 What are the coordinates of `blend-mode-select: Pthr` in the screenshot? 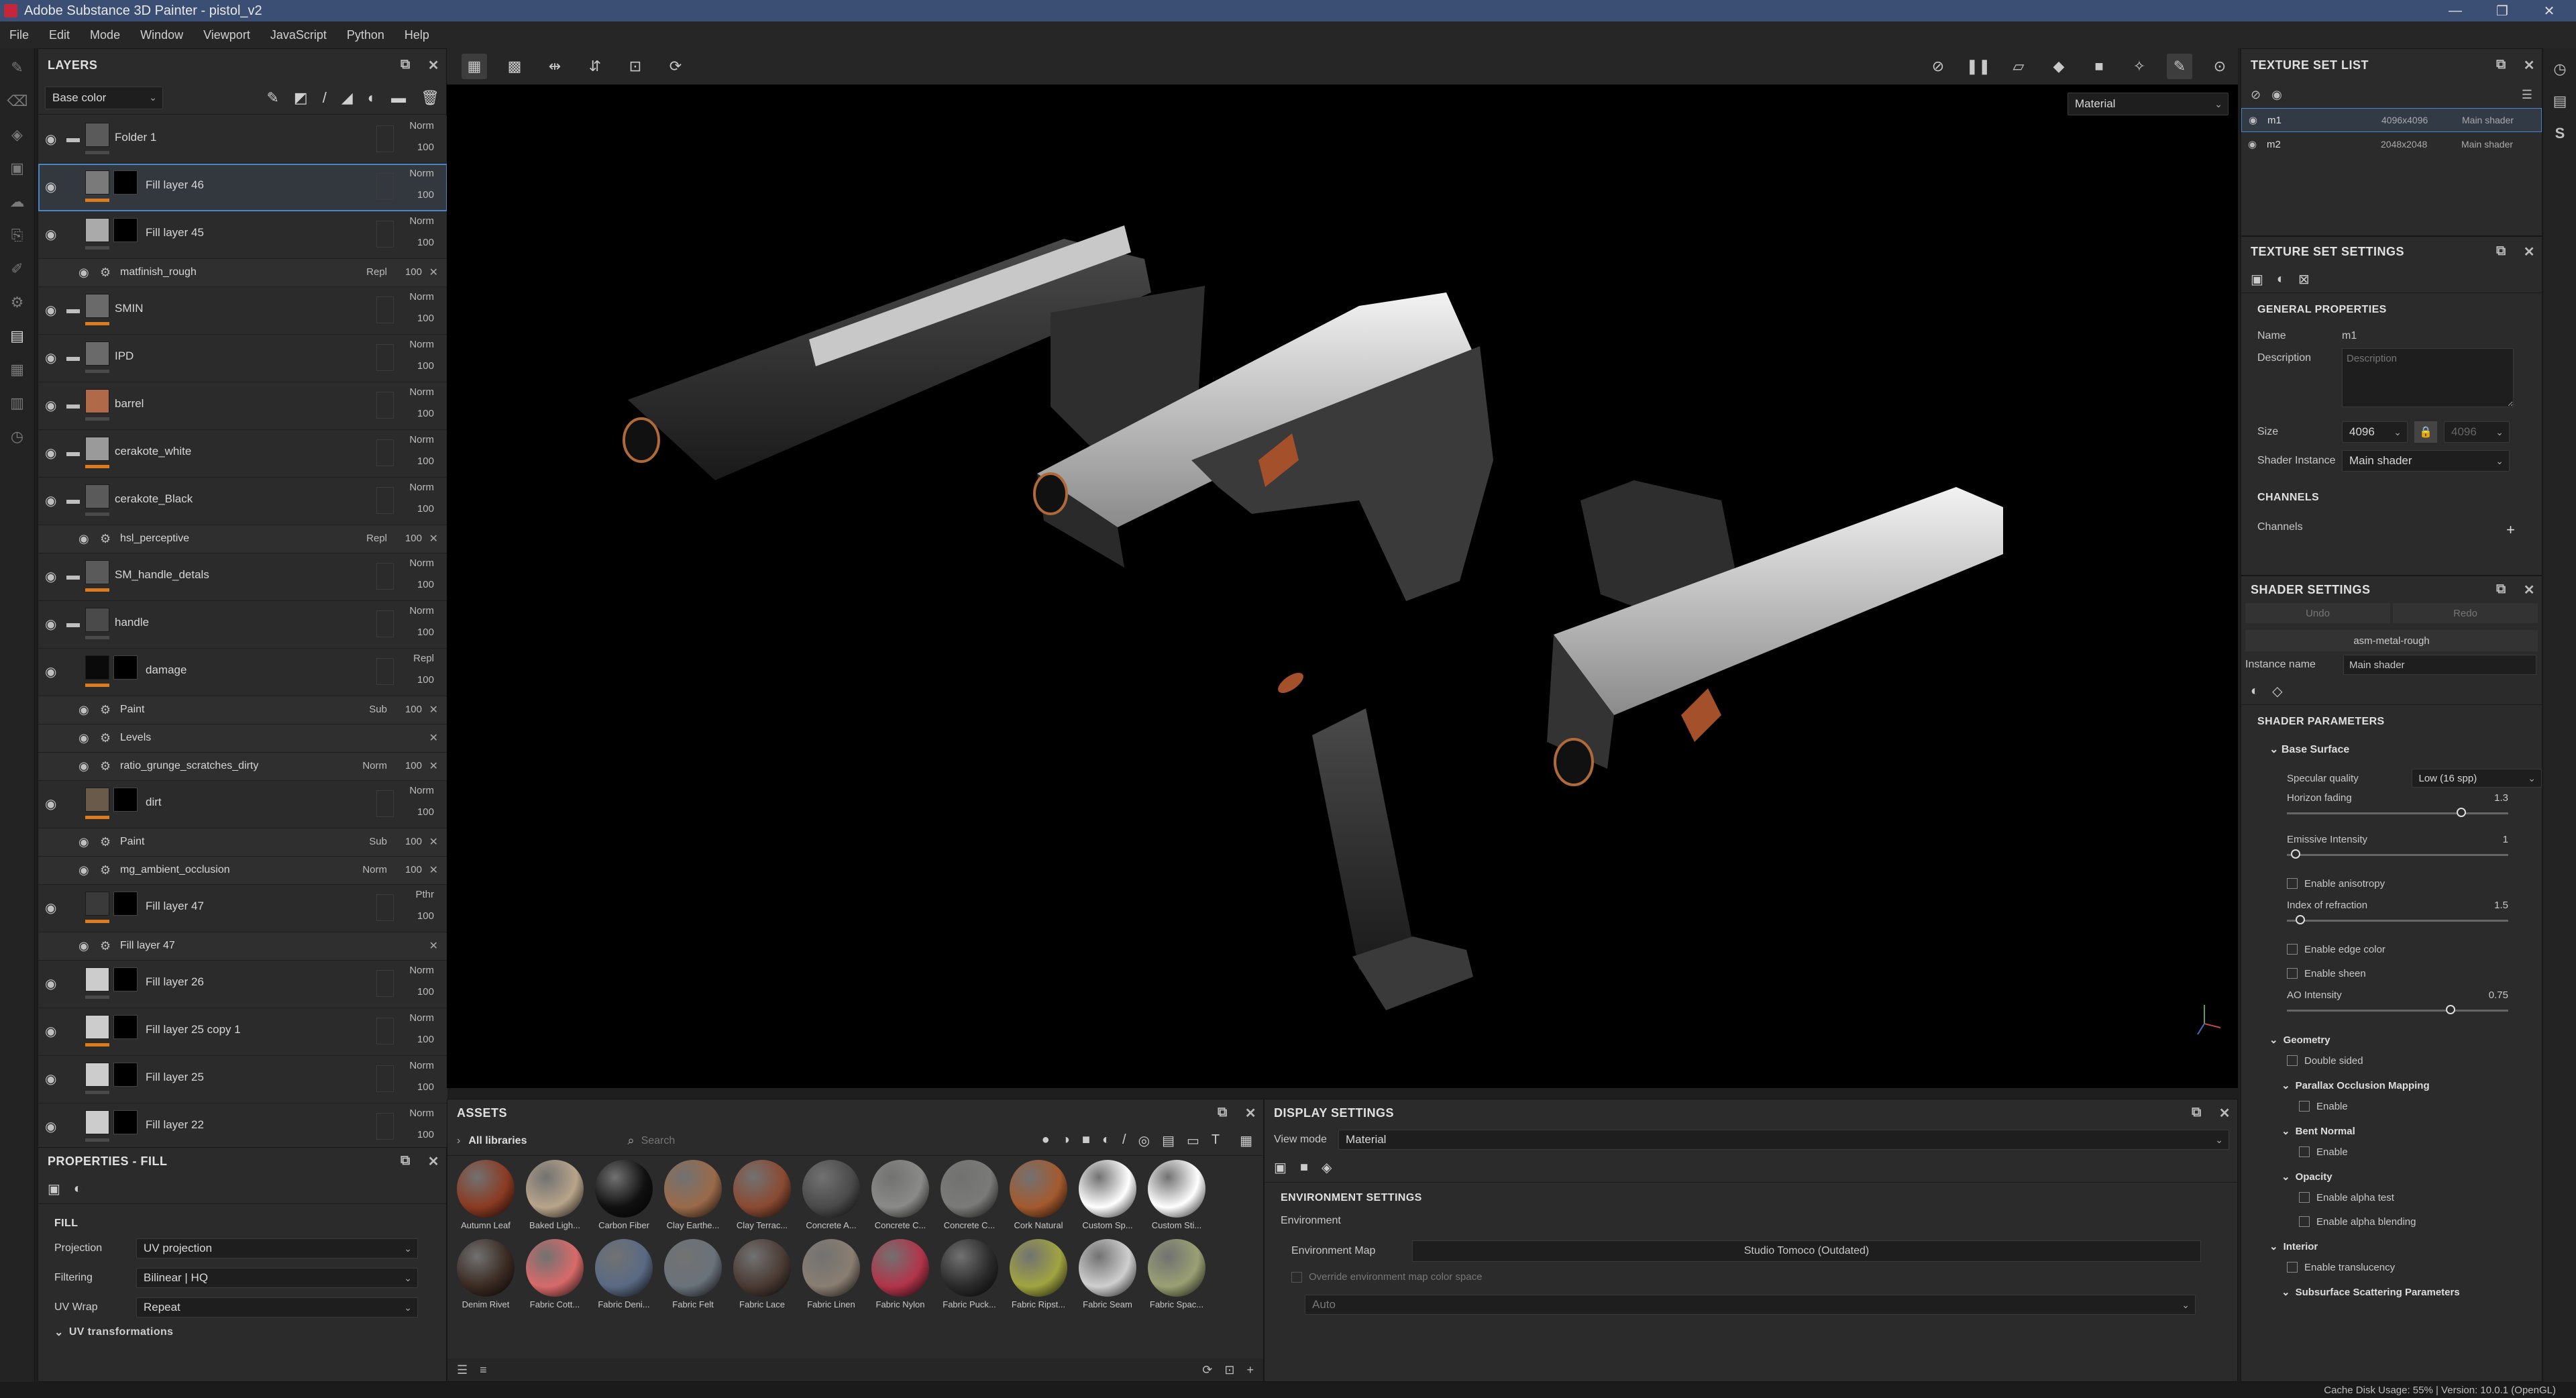 It's located at (424, 894).